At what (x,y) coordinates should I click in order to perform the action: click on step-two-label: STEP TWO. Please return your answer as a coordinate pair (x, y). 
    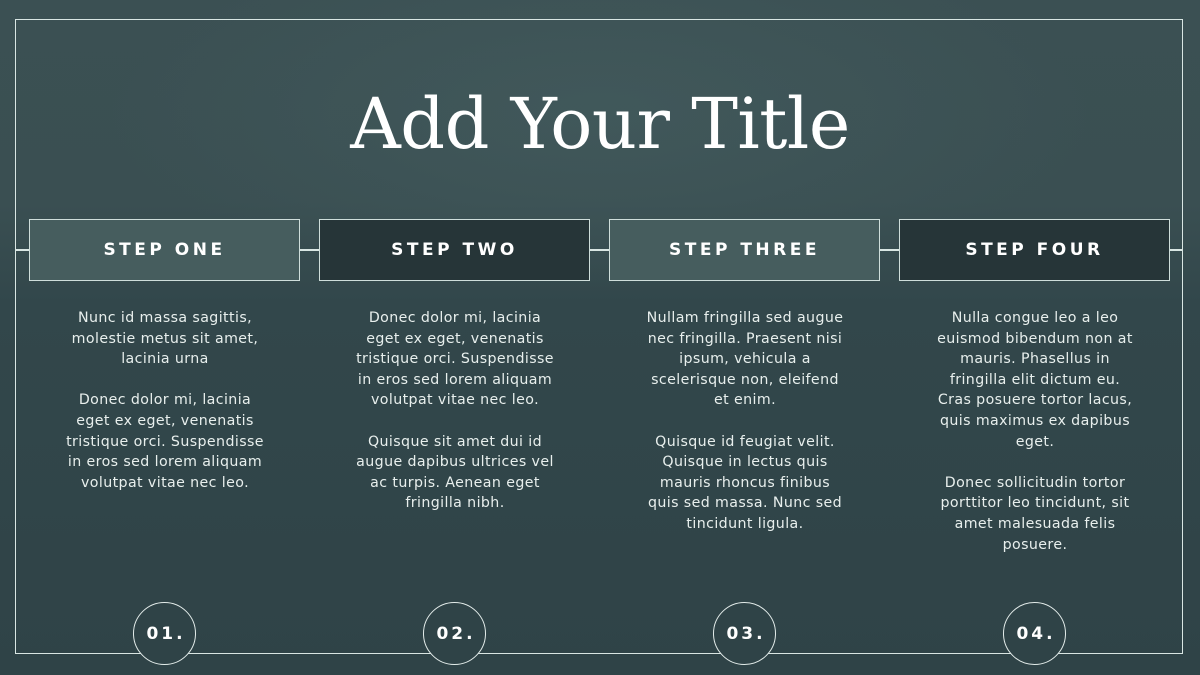
    Looking at the image, I should click on (454, 250).